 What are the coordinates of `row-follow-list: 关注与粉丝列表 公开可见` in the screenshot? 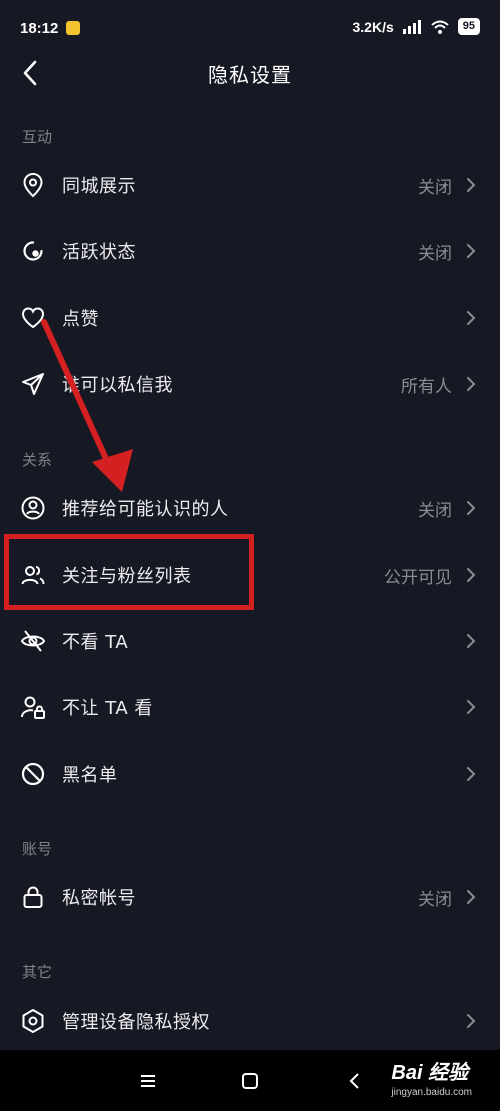 It's located at (250, 575).